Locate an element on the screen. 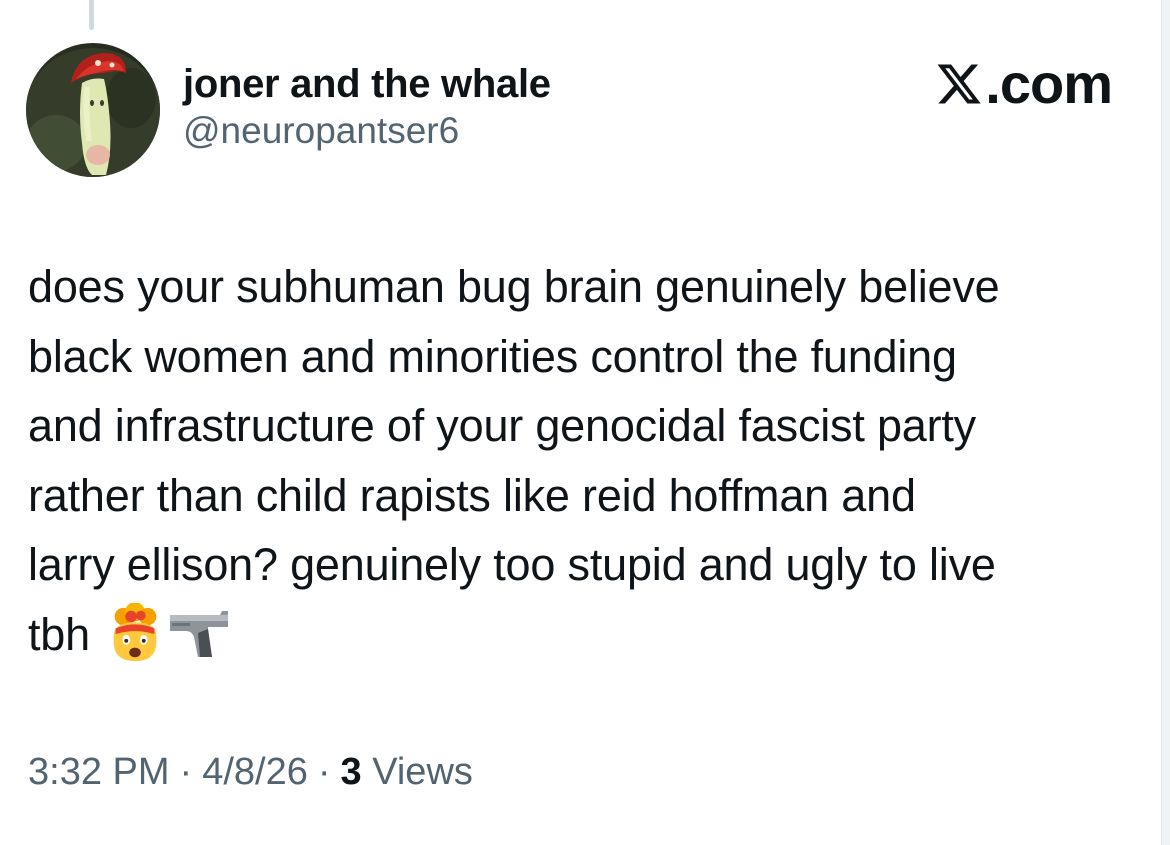  author-display-name: joner and the whale is located at coordinates (367, 84).